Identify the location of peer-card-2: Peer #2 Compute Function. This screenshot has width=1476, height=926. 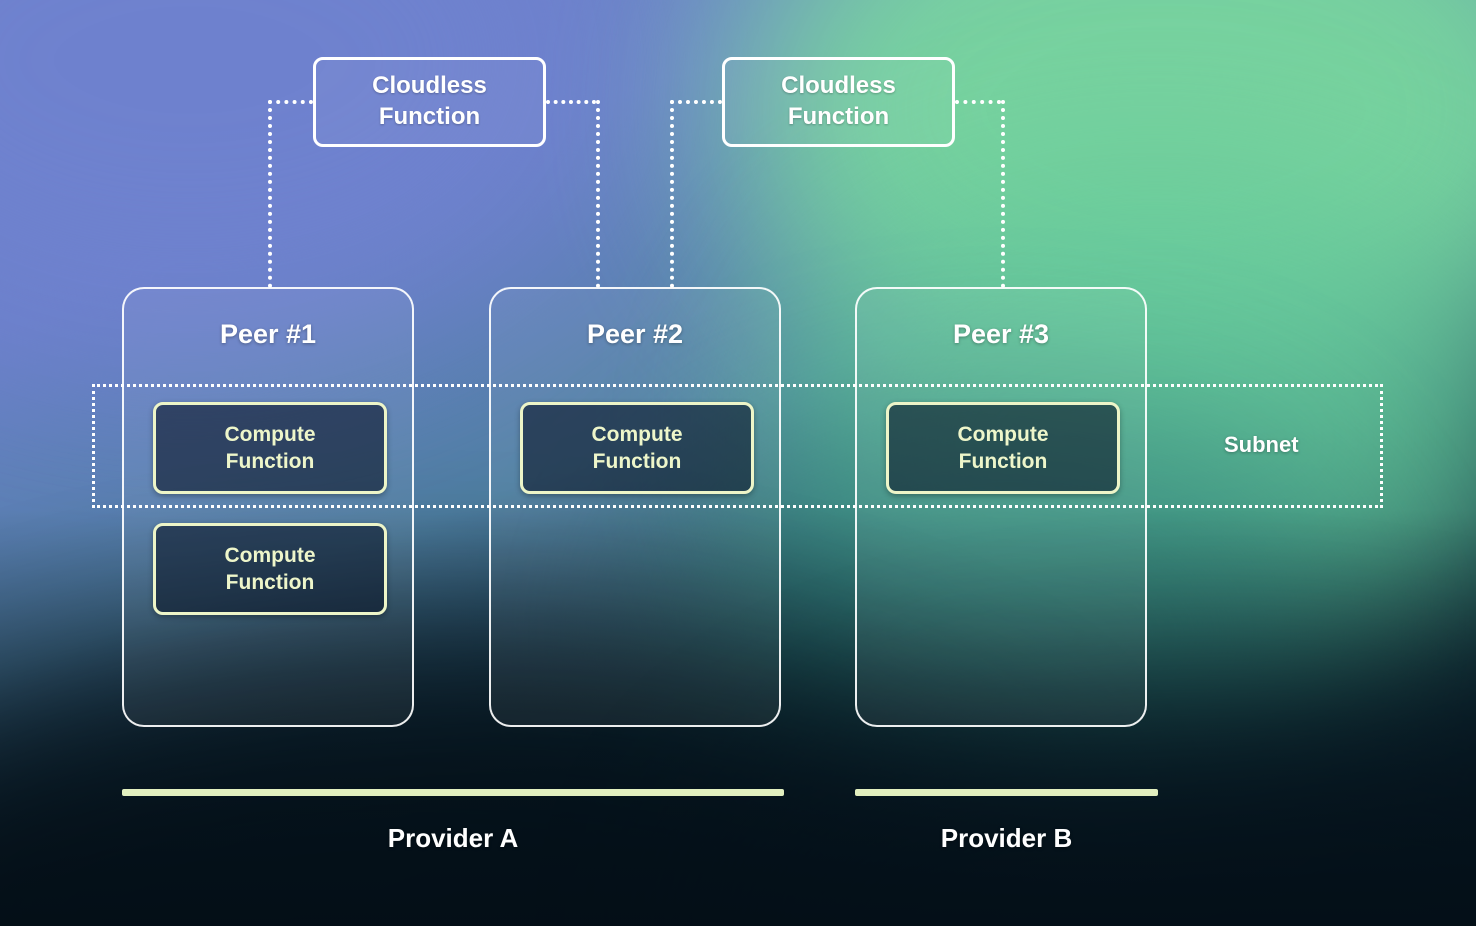
(635, 507).